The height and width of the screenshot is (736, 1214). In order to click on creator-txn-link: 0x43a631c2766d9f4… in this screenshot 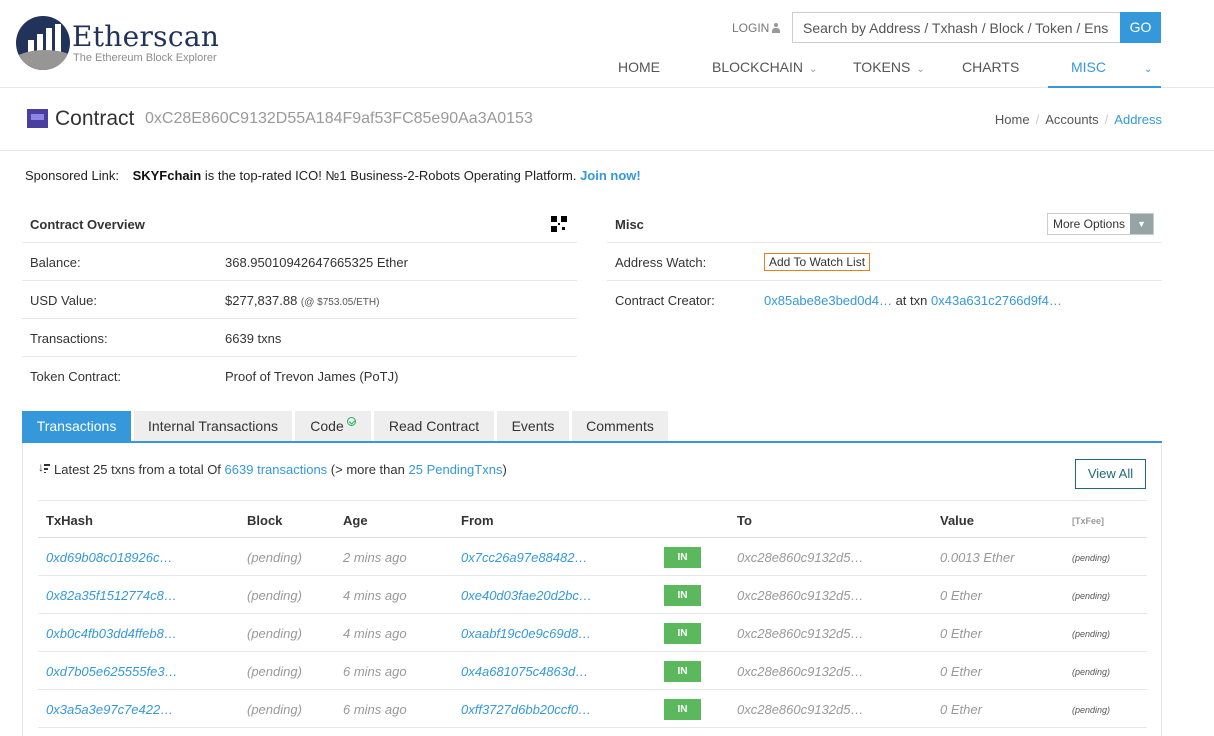, I will do `click(996, 300)`.